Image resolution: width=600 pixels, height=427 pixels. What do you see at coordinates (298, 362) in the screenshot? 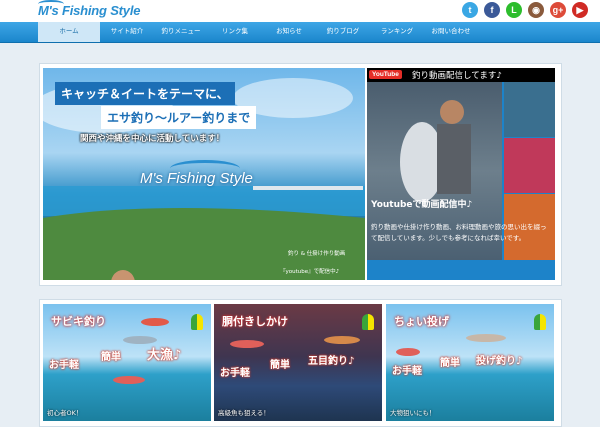
I see `card-dotsuki: 胴付きしかけ お手軽 簡単 五目釣り♪ 高級魚も狙える！` at bounding box center [298, 362].